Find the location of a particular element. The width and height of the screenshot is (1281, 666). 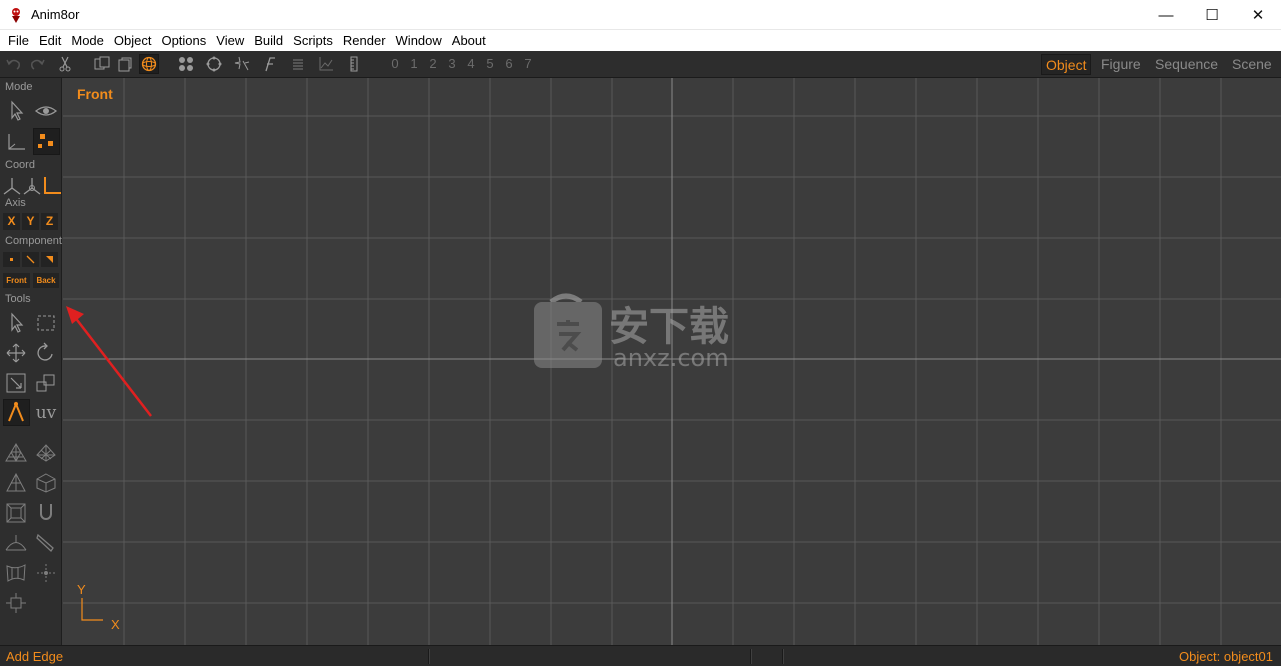

layer-5: 5 is located at coordinates (490, 63).